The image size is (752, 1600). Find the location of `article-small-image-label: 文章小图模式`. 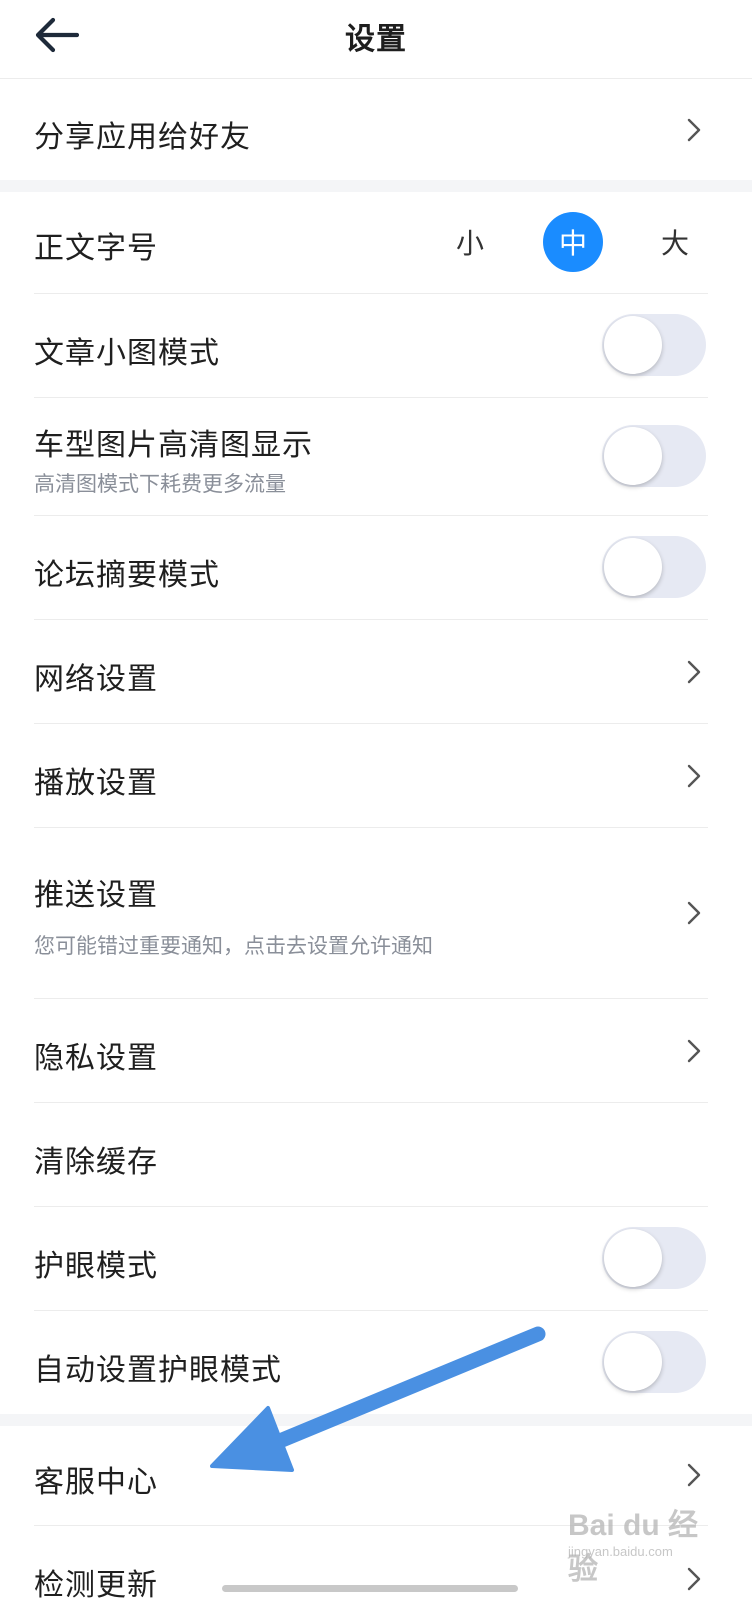

article-small-image-label: 文章小图模式 is located at coordinates (127, 353).